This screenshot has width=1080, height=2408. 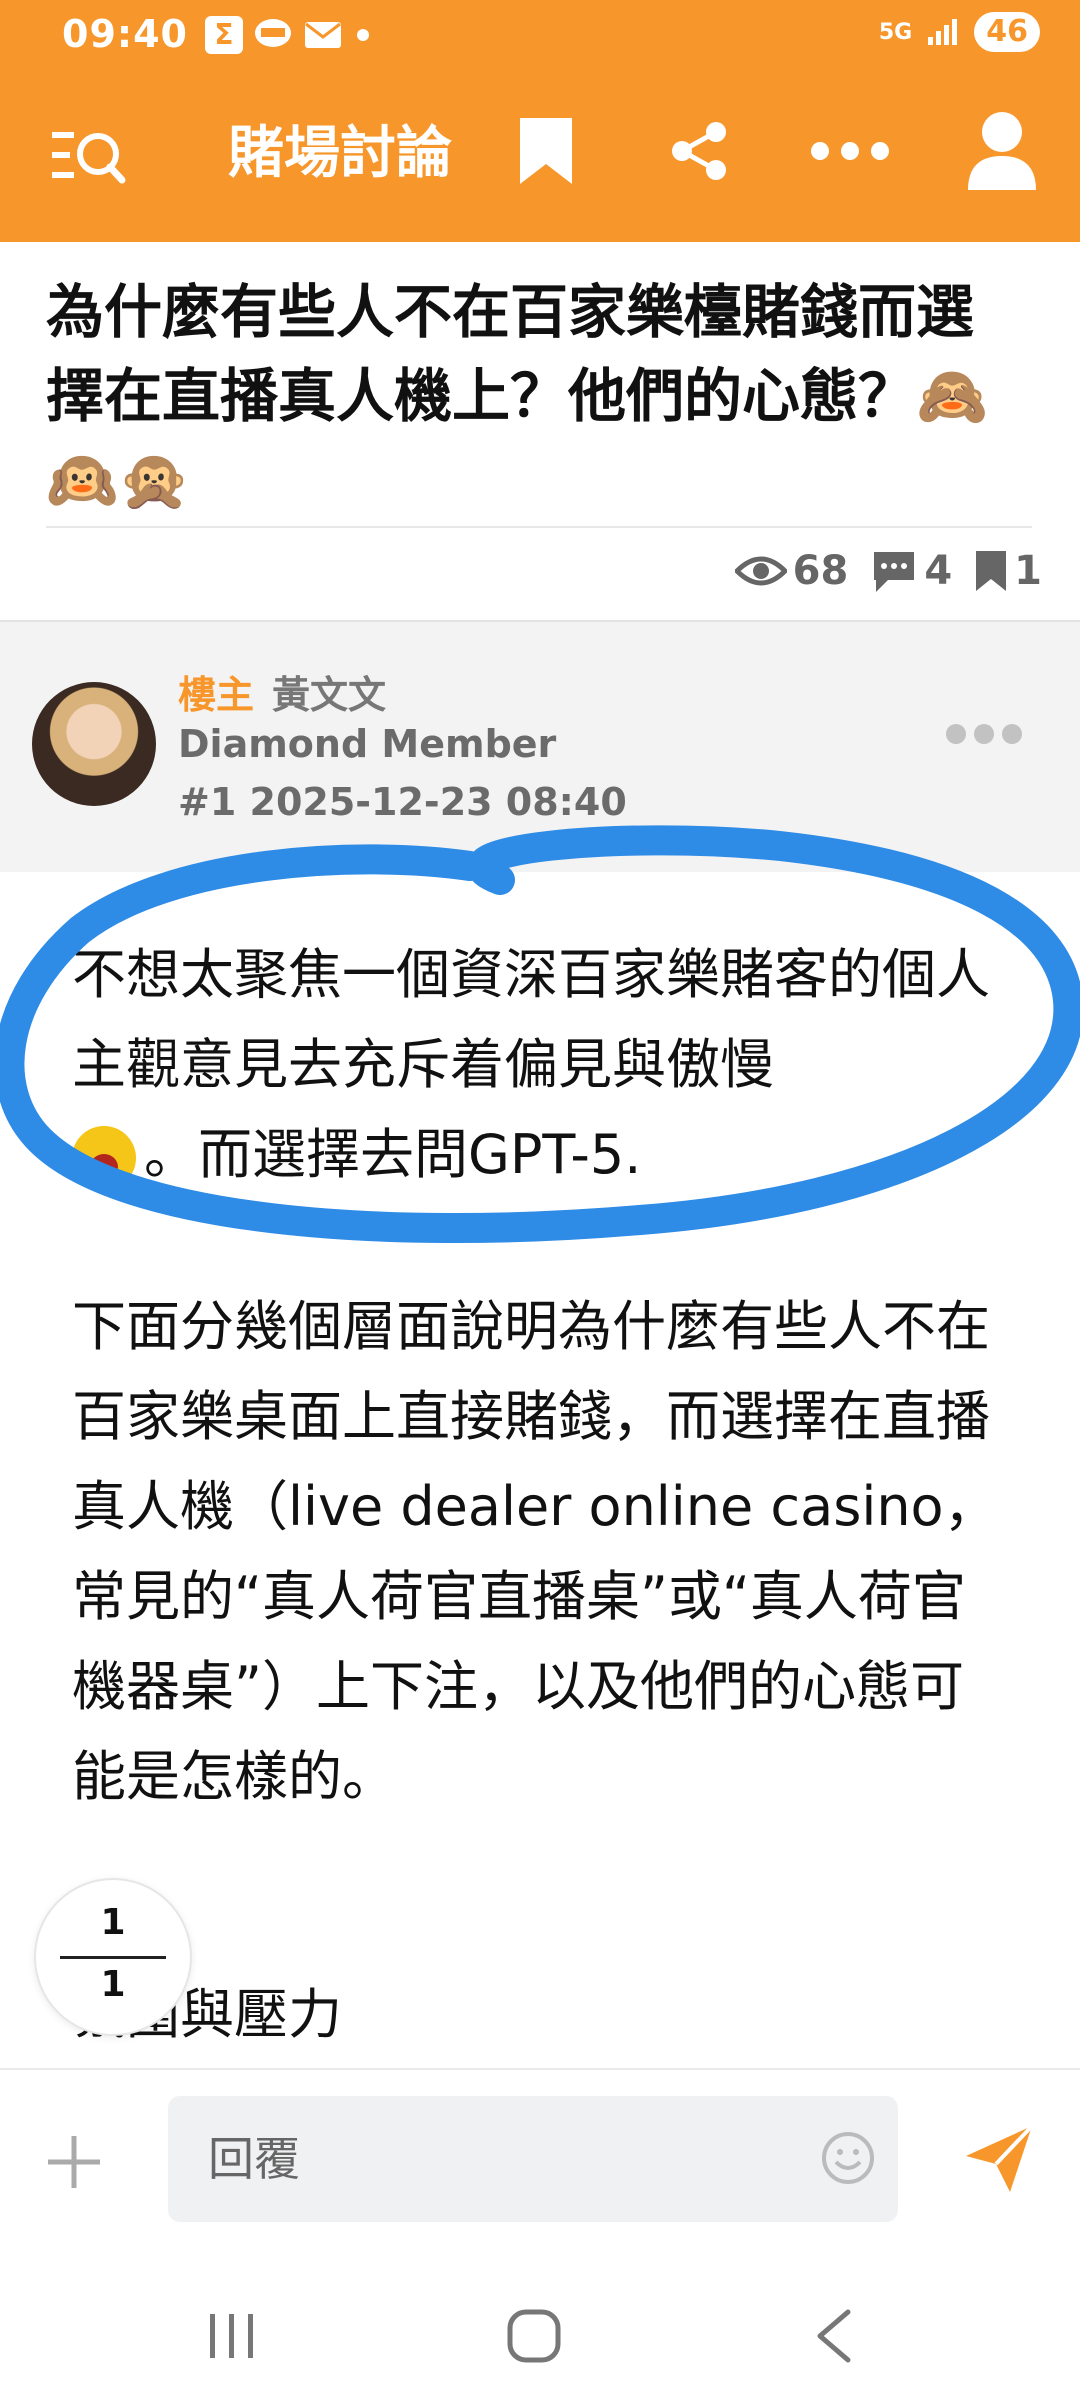 I want to click on emoji-icon, so click(x=848, y=2158).